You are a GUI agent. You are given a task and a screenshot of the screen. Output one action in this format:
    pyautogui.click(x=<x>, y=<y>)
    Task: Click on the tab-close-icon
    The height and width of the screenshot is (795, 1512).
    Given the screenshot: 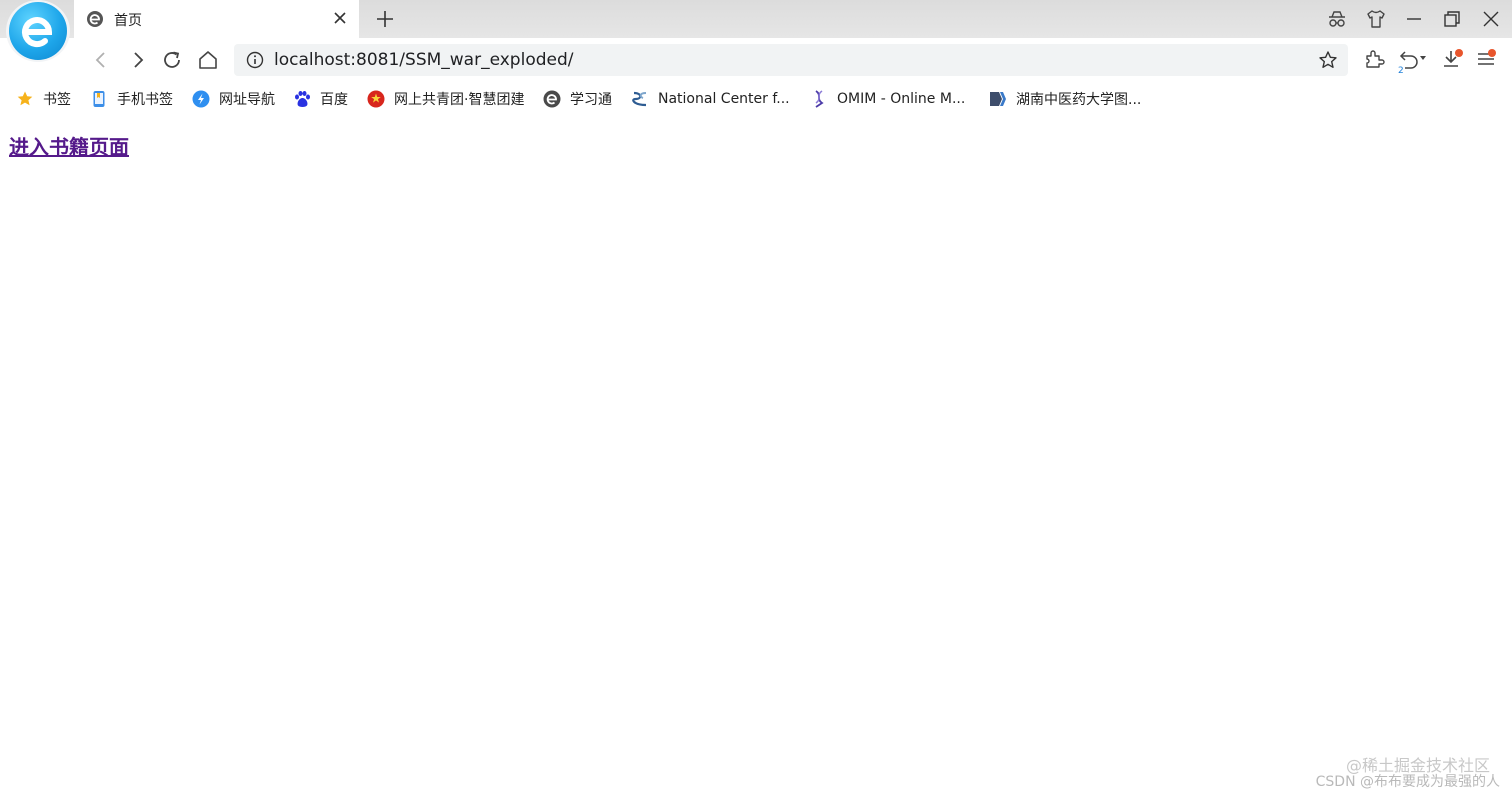 What is the action you would take?
    pyautogui.click(x=340, y=18)
    